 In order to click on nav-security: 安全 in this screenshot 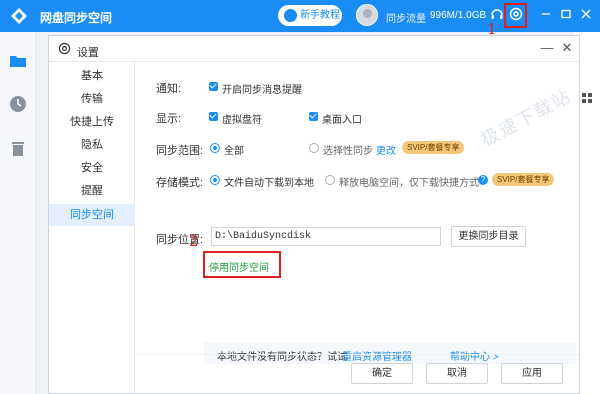, I will do `click(92, 168)`.